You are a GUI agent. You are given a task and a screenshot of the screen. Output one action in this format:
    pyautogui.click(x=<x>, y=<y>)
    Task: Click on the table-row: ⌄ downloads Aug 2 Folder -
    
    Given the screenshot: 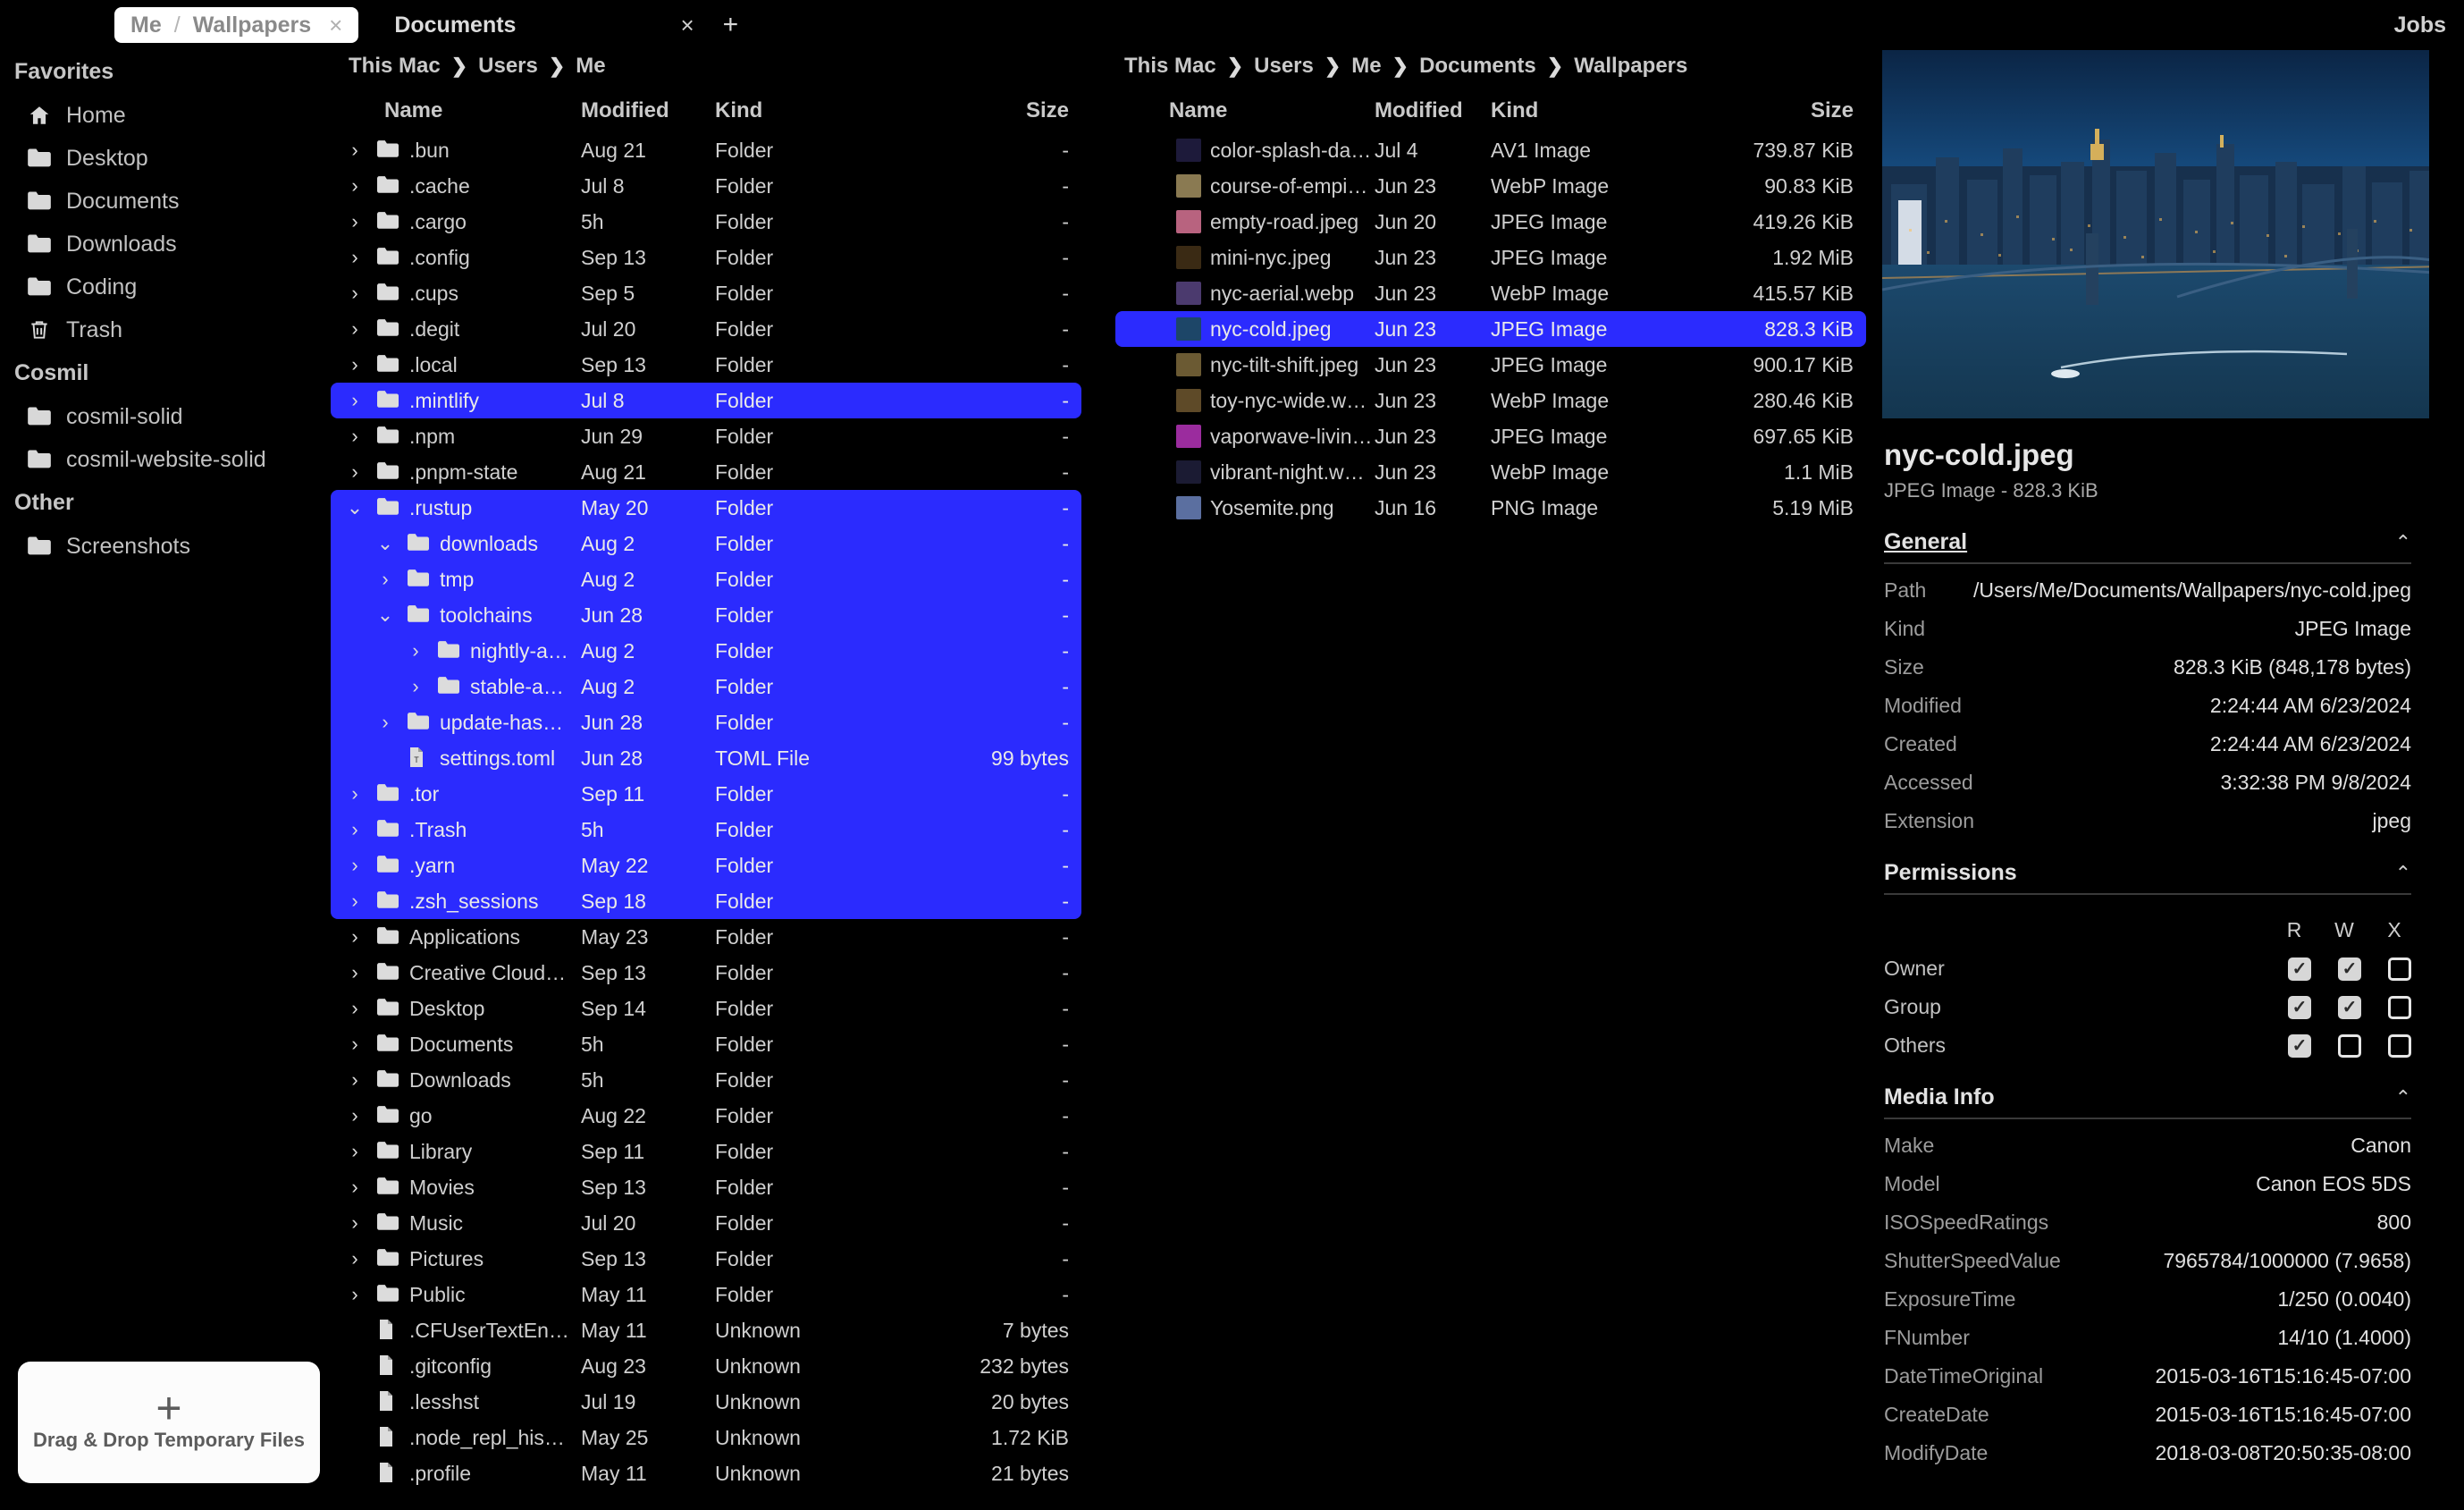 What is the action you would take?
    pyautogui.click(x=706, y=543)
    